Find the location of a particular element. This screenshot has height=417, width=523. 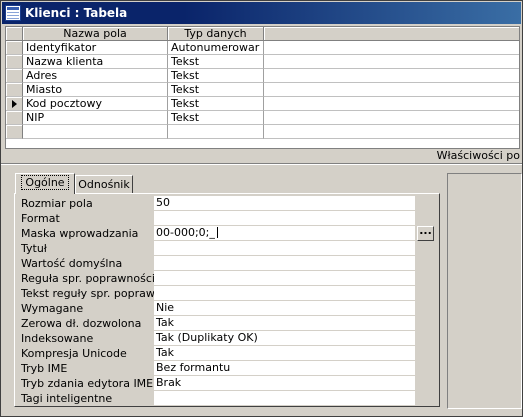

field-name-cell: Adres is located at coordinates (95, 76).